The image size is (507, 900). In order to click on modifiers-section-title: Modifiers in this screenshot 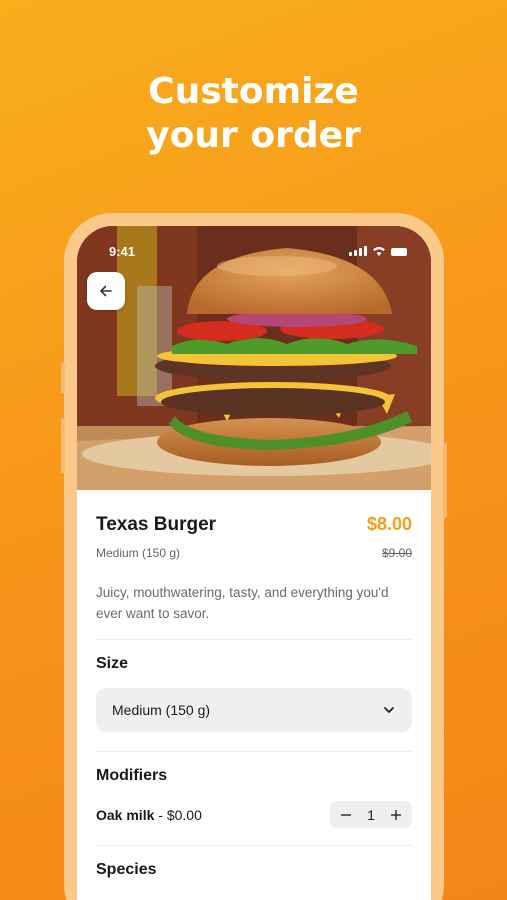, I will do `click(132, 775)`.